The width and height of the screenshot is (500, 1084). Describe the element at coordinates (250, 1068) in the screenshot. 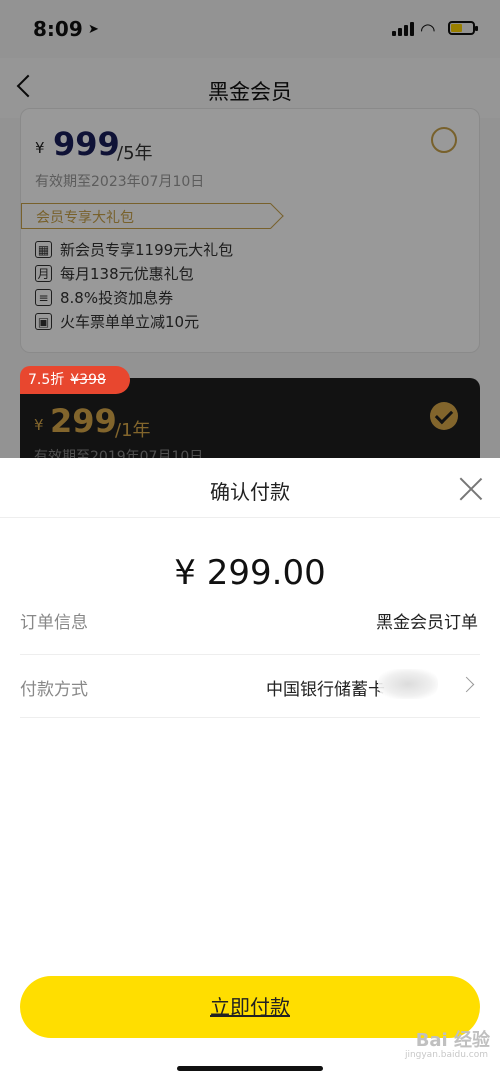

I see `home-indicator` at that location.